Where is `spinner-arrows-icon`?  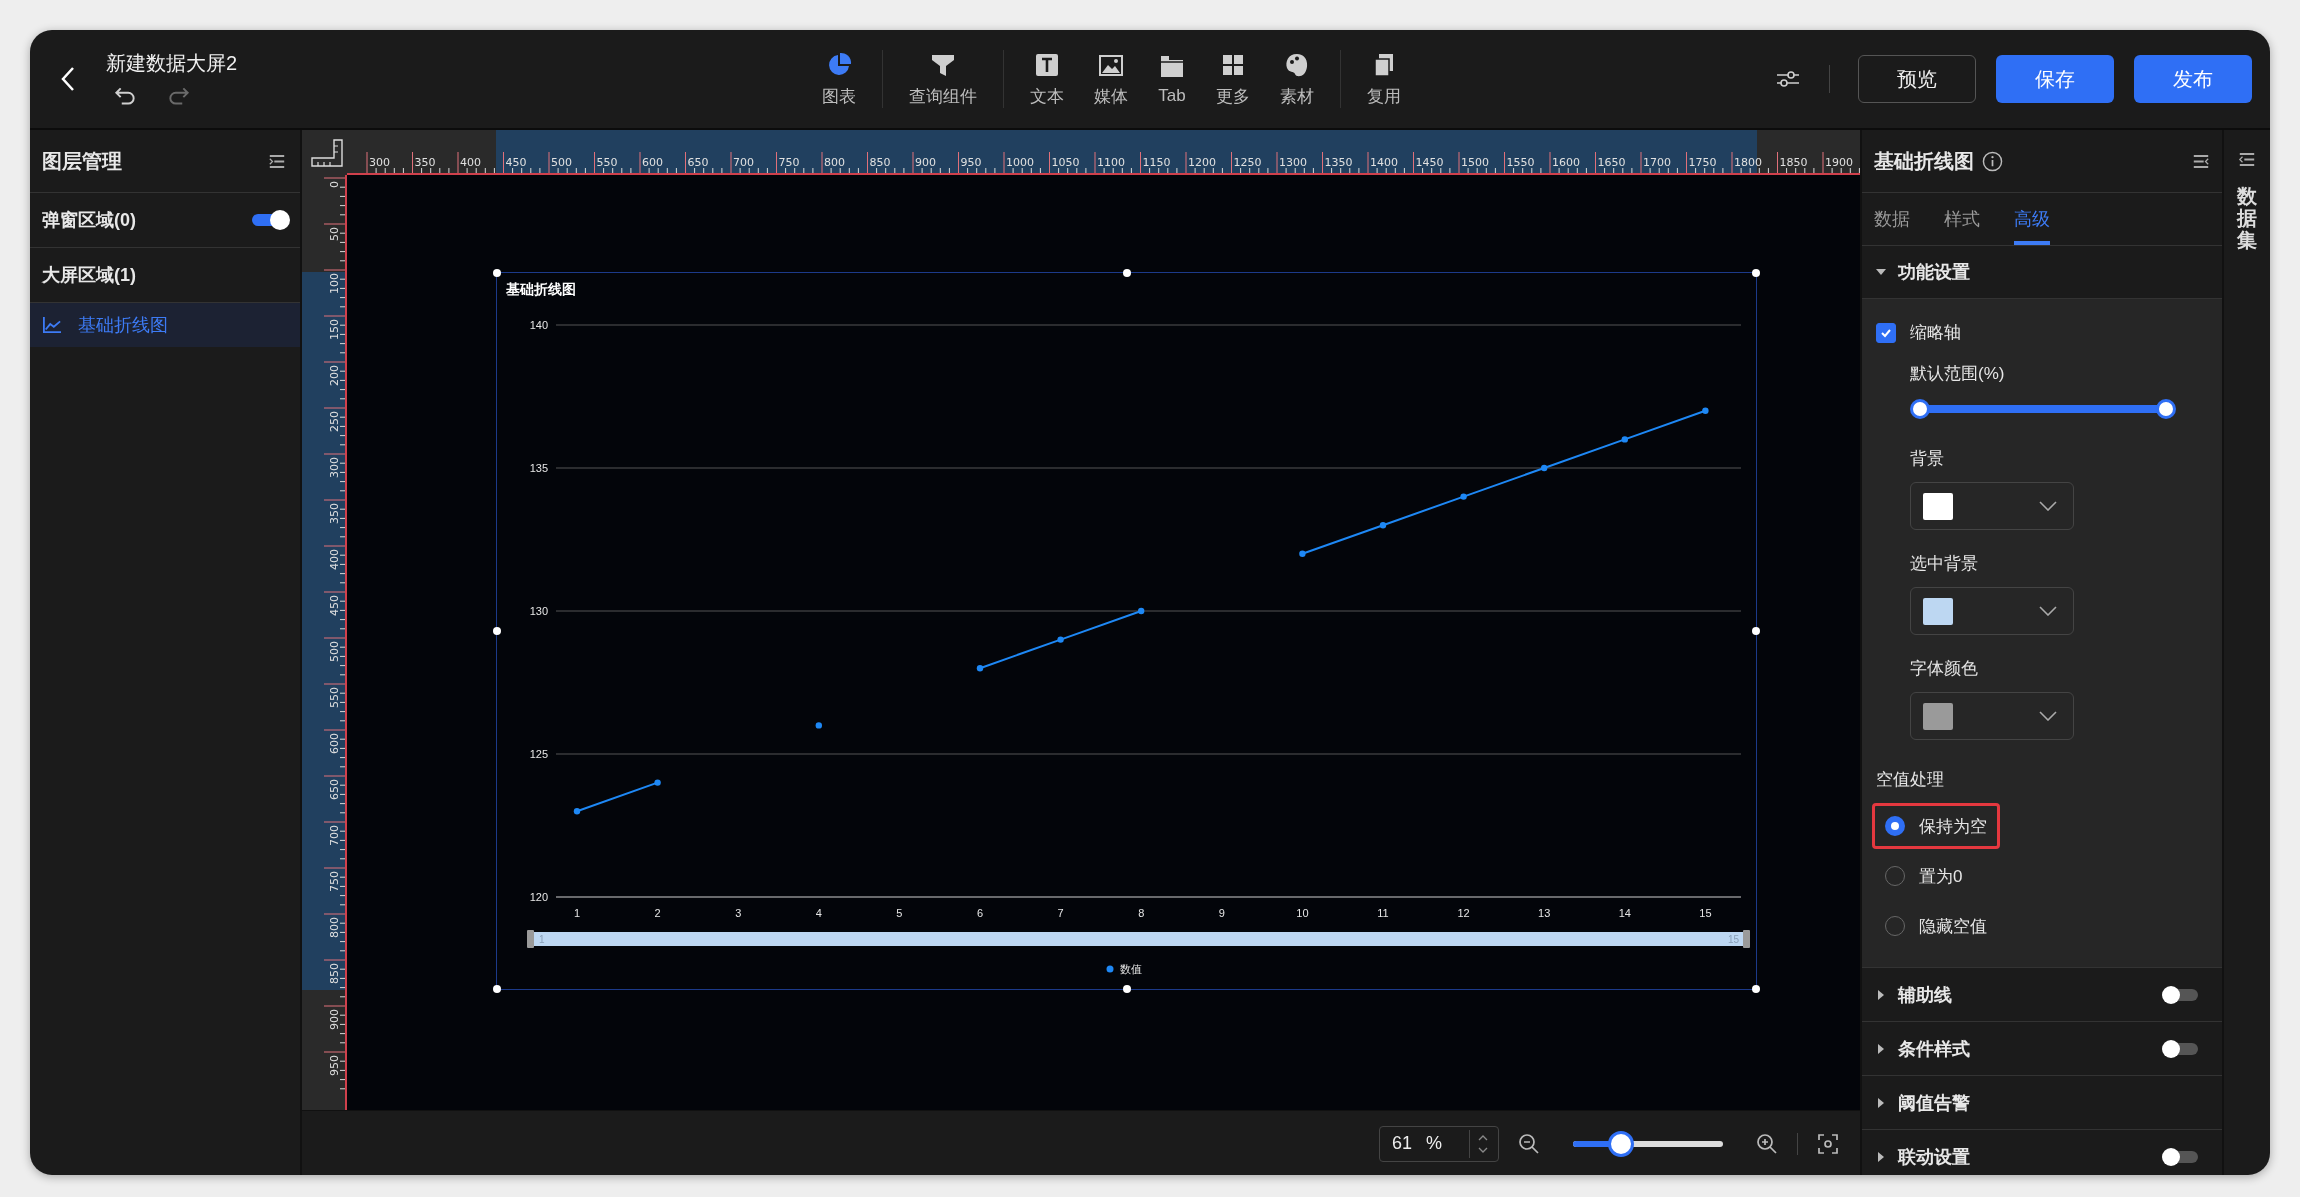 spinner-arrows-icon is located at coordinates (1479, 1143).